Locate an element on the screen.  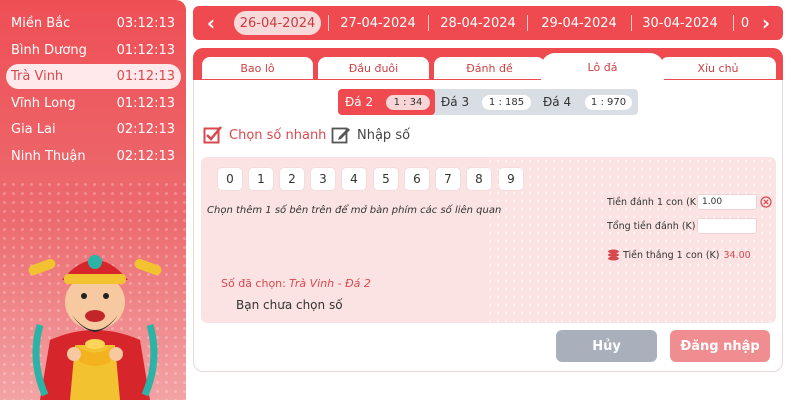
win-per-number: Tiền thắng 1 con (K) 34.00 is located at coordinates (679, 255).